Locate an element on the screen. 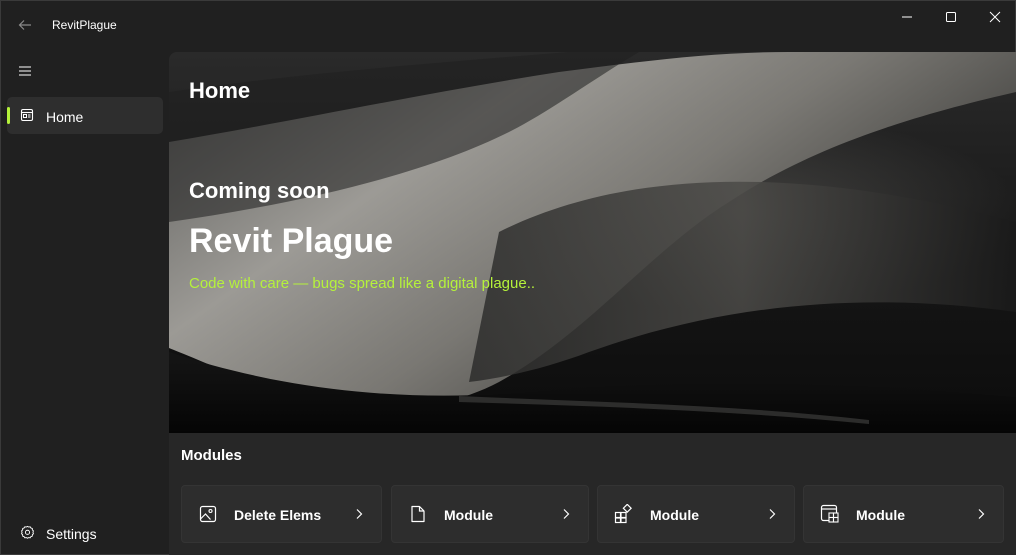 This screenshot has width=1016, height=555. document-icon is located at coordinates (418, 514).